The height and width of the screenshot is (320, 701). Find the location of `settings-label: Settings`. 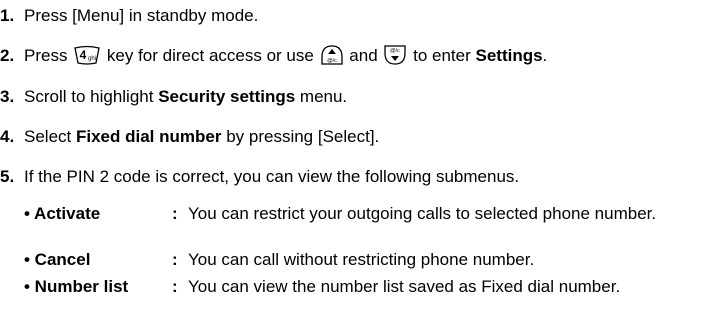

settings-label: Settings is located at coordinates (509, 55).